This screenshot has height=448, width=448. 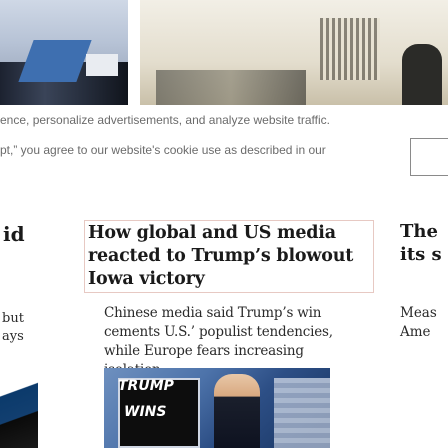 What do you see at coordinates (429, 157) in the screenshot?
I see `cookie-accept-button` at bounding box center [429, 157].